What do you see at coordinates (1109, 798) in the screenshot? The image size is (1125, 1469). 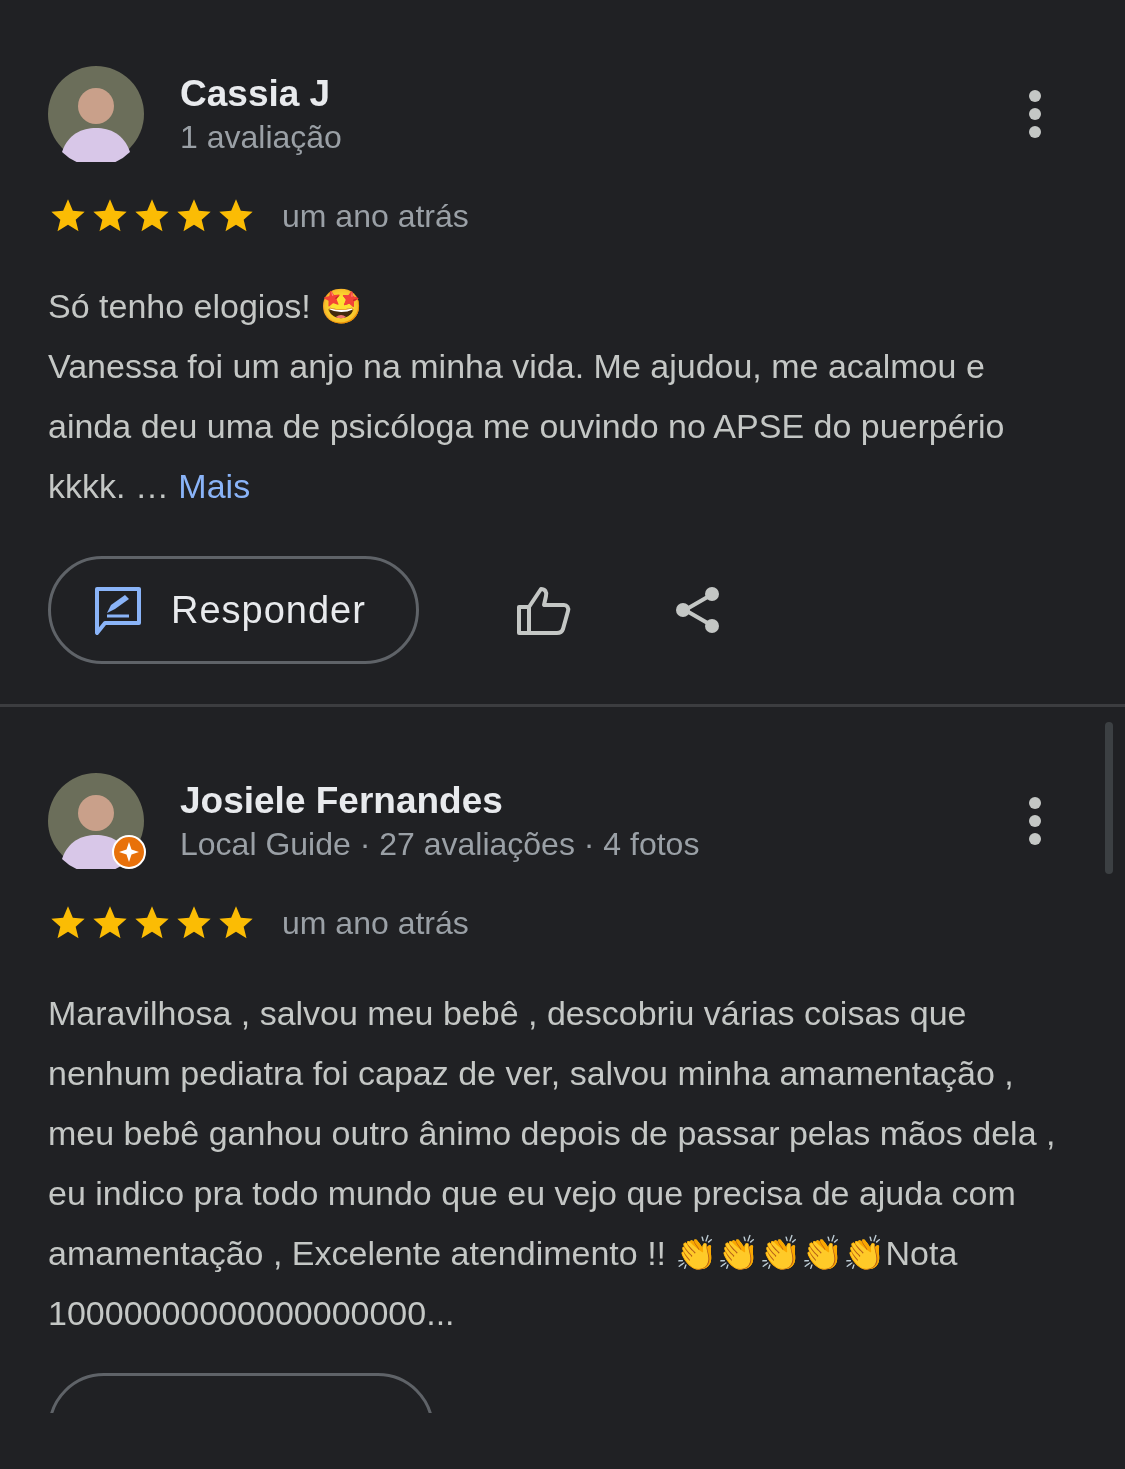 I see `scrollbar` at bounding box center [1109, 798].